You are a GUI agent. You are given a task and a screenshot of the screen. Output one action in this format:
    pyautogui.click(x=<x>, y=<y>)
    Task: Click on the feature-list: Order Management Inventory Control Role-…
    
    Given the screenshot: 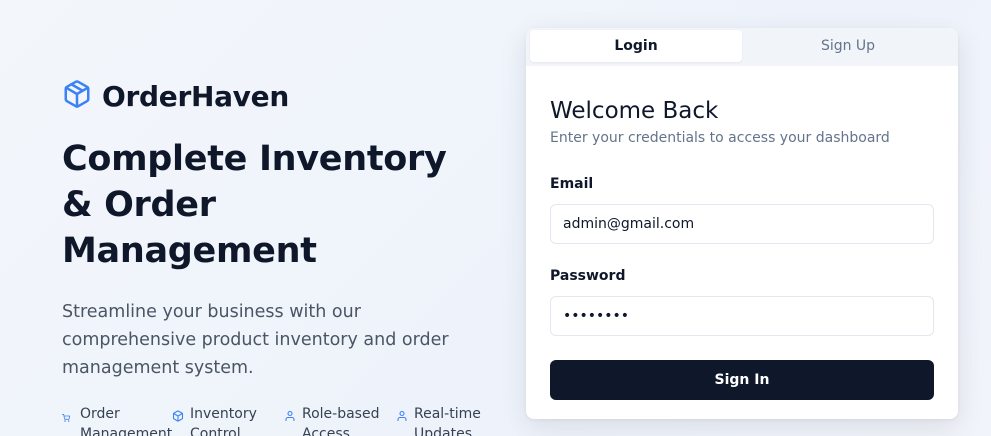 What is the action you would take?
    pyautogui.click(x=281, y=420)
    